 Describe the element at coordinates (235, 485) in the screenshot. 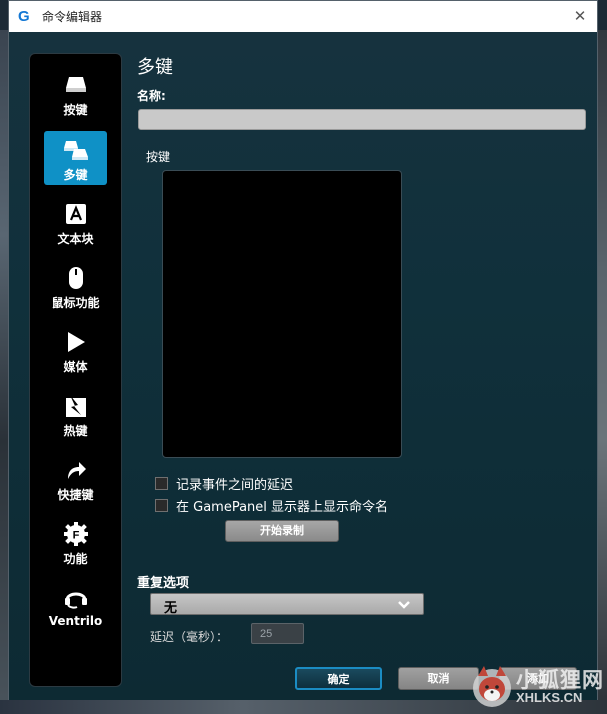

I see `record-delay-label: 记录事件之间的延迟` at that location.